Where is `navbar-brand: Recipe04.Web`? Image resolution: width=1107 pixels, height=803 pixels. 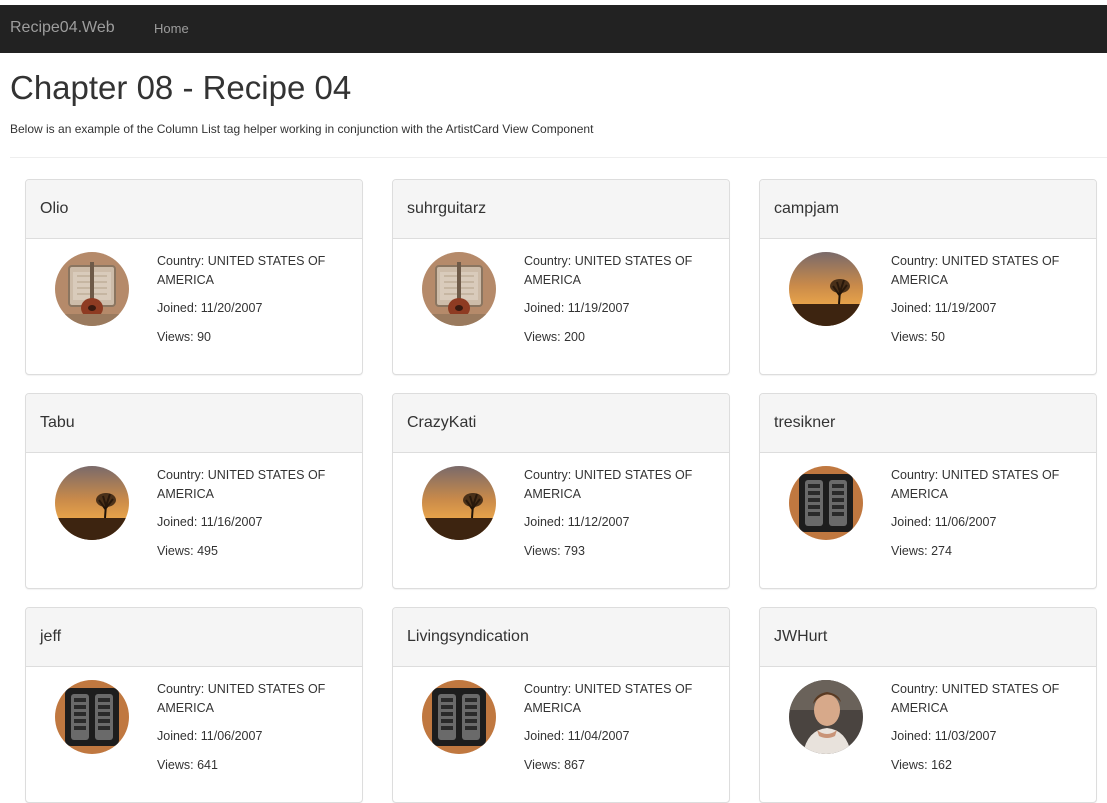
navbar-brand: Recipe04.Web is located at coordinates (62, 28).